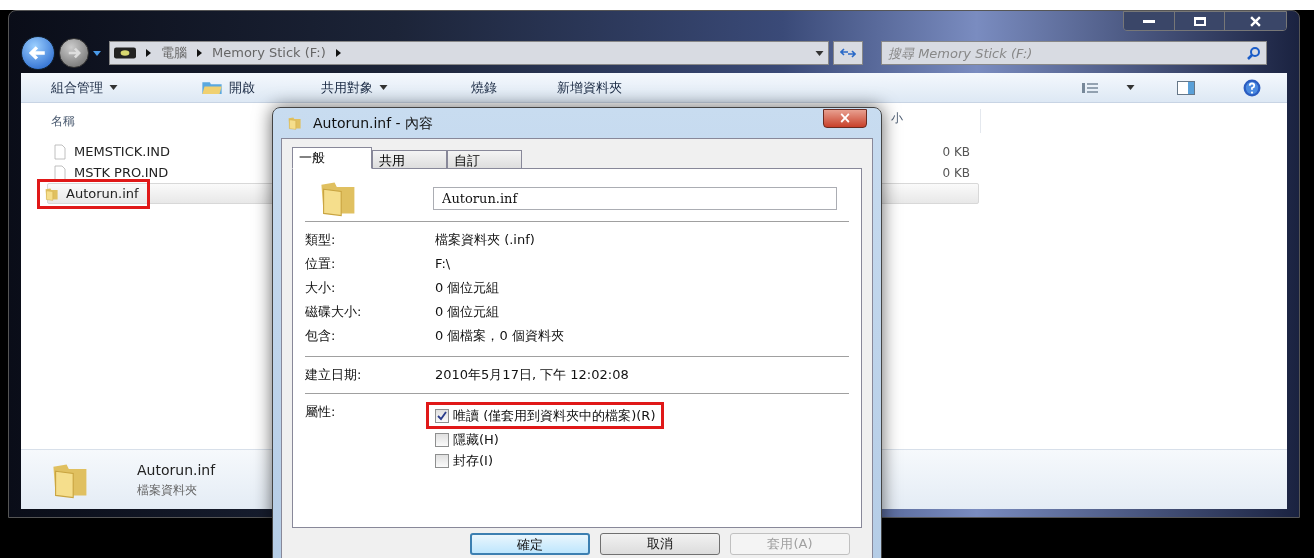 The height and width of the screenshot is (558, 1314). I want to click on details-type: 檔案資料夾, so click(167, 490).